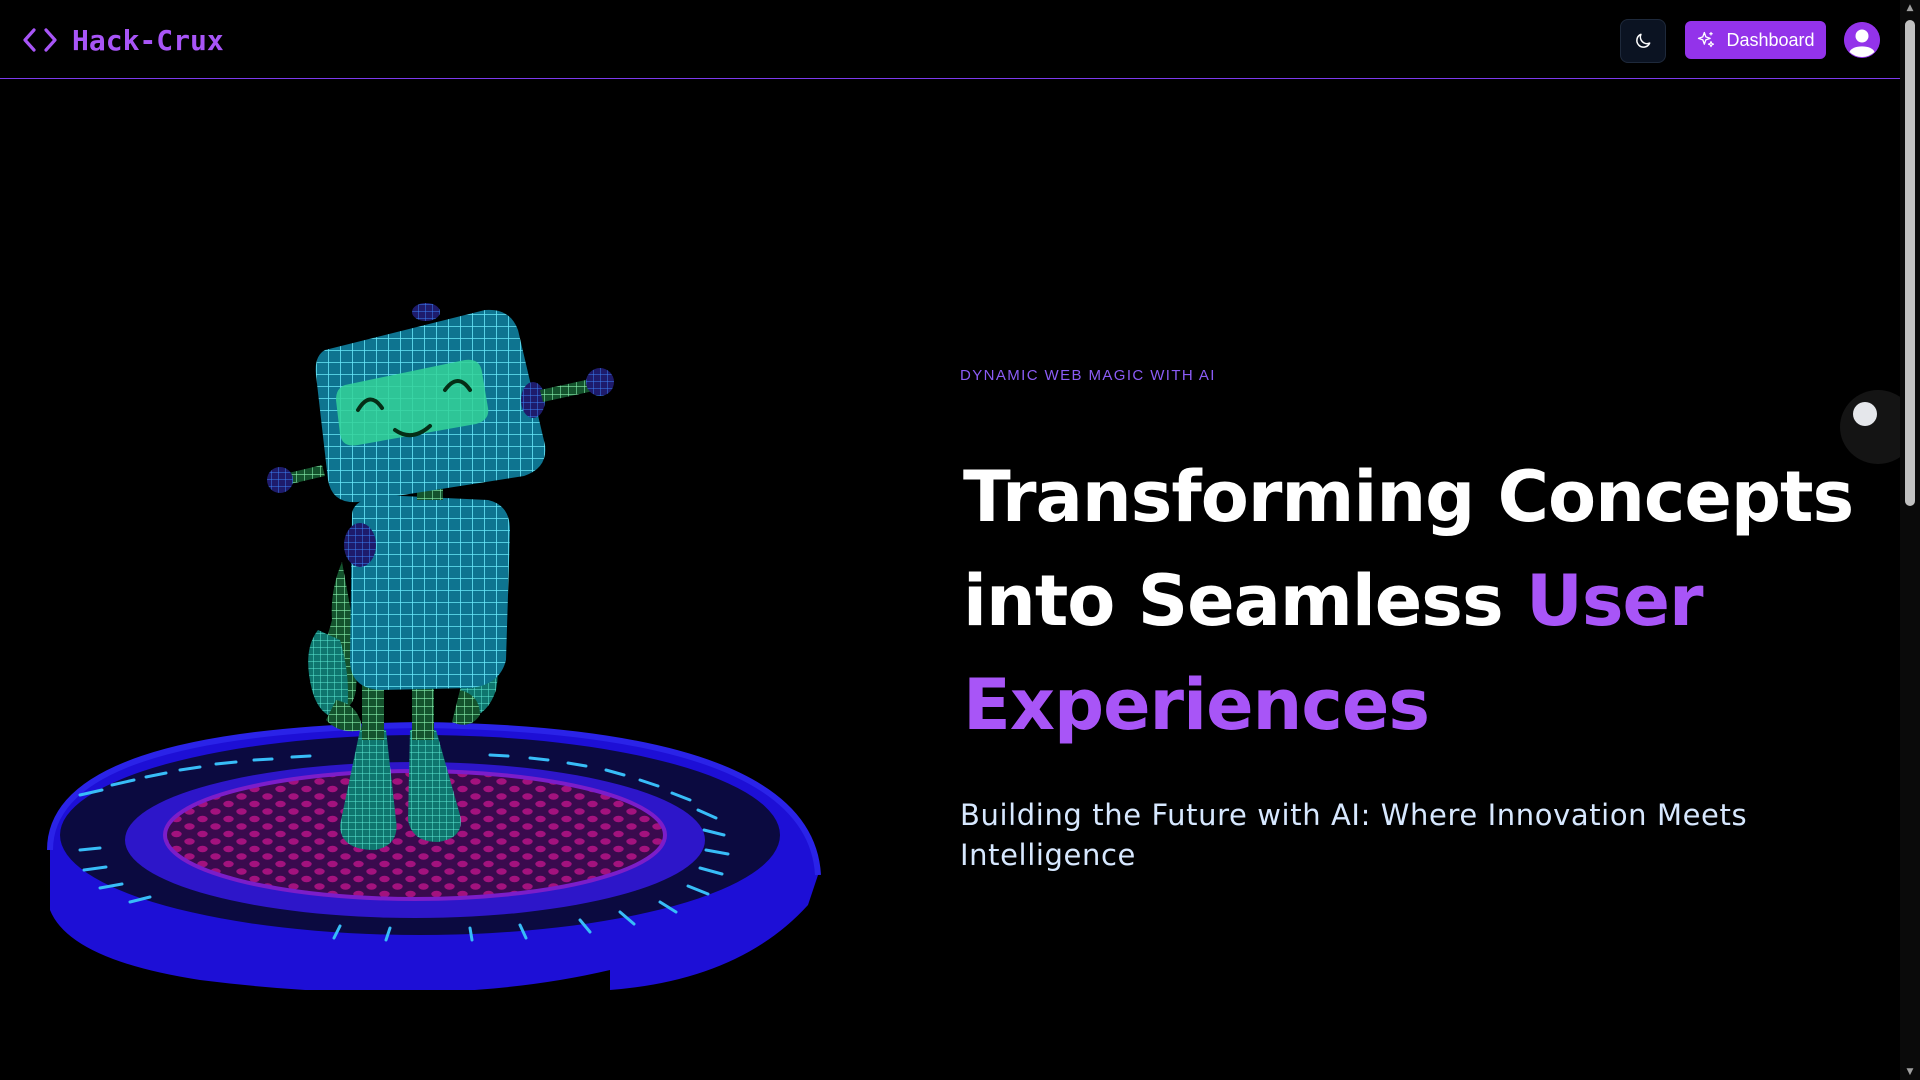 This screenshot has height=1080, width=1920. I want to click on brand-logo-link: Hack-Crux, so click(122, 40).